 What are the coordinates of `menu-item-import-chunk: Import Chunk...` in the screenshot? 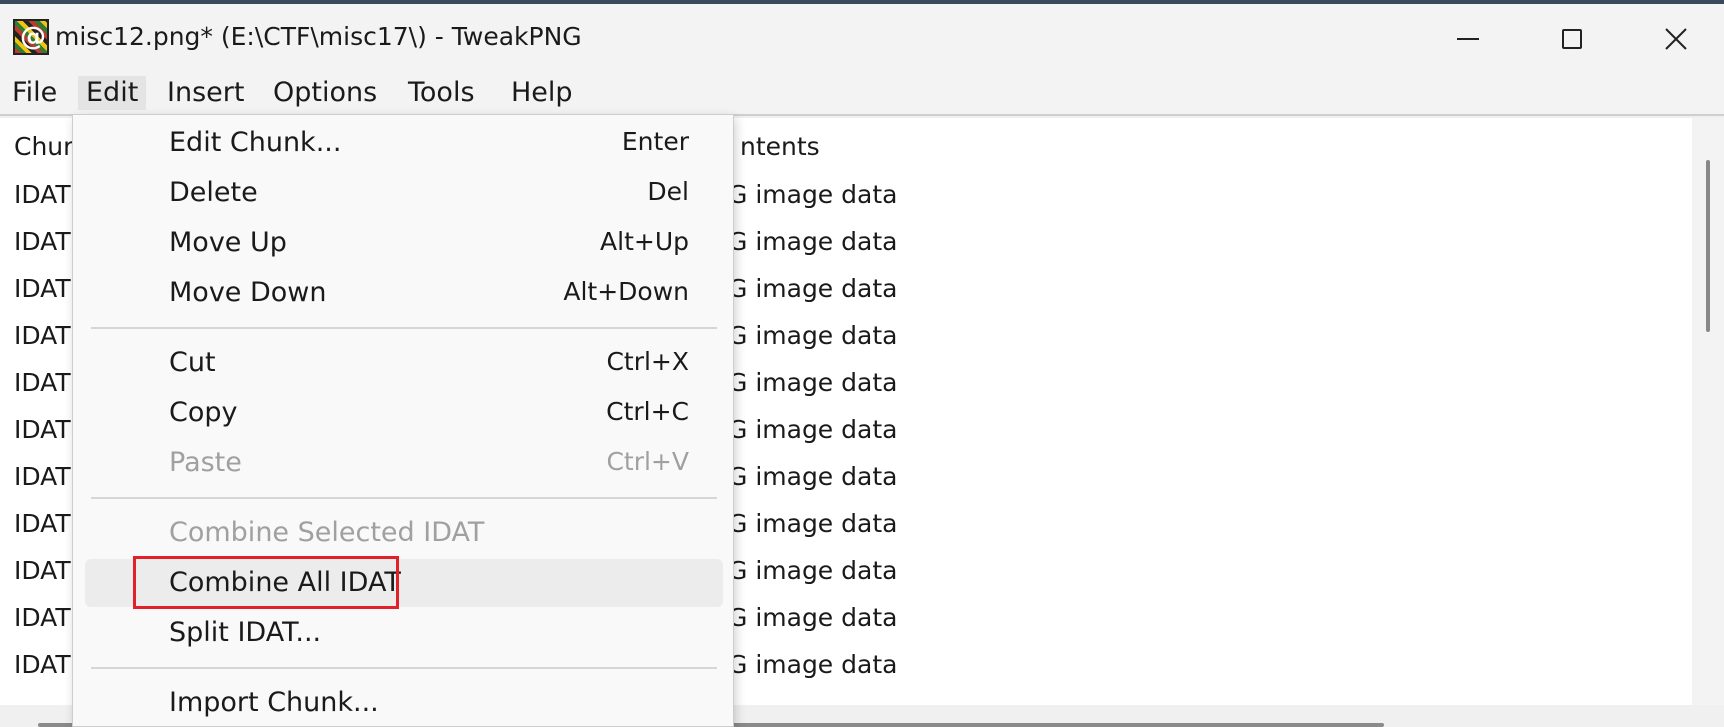 It's located at (404, 703).